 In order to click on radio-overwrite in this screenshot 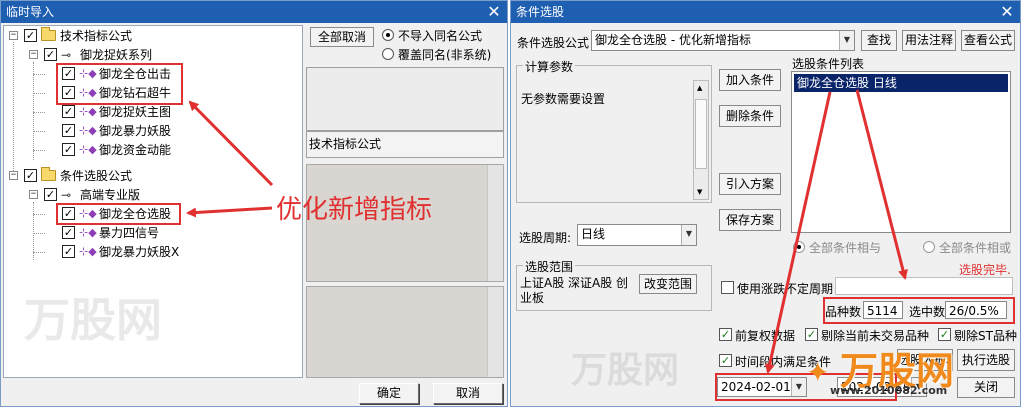, I will do `click(388, 54)`.